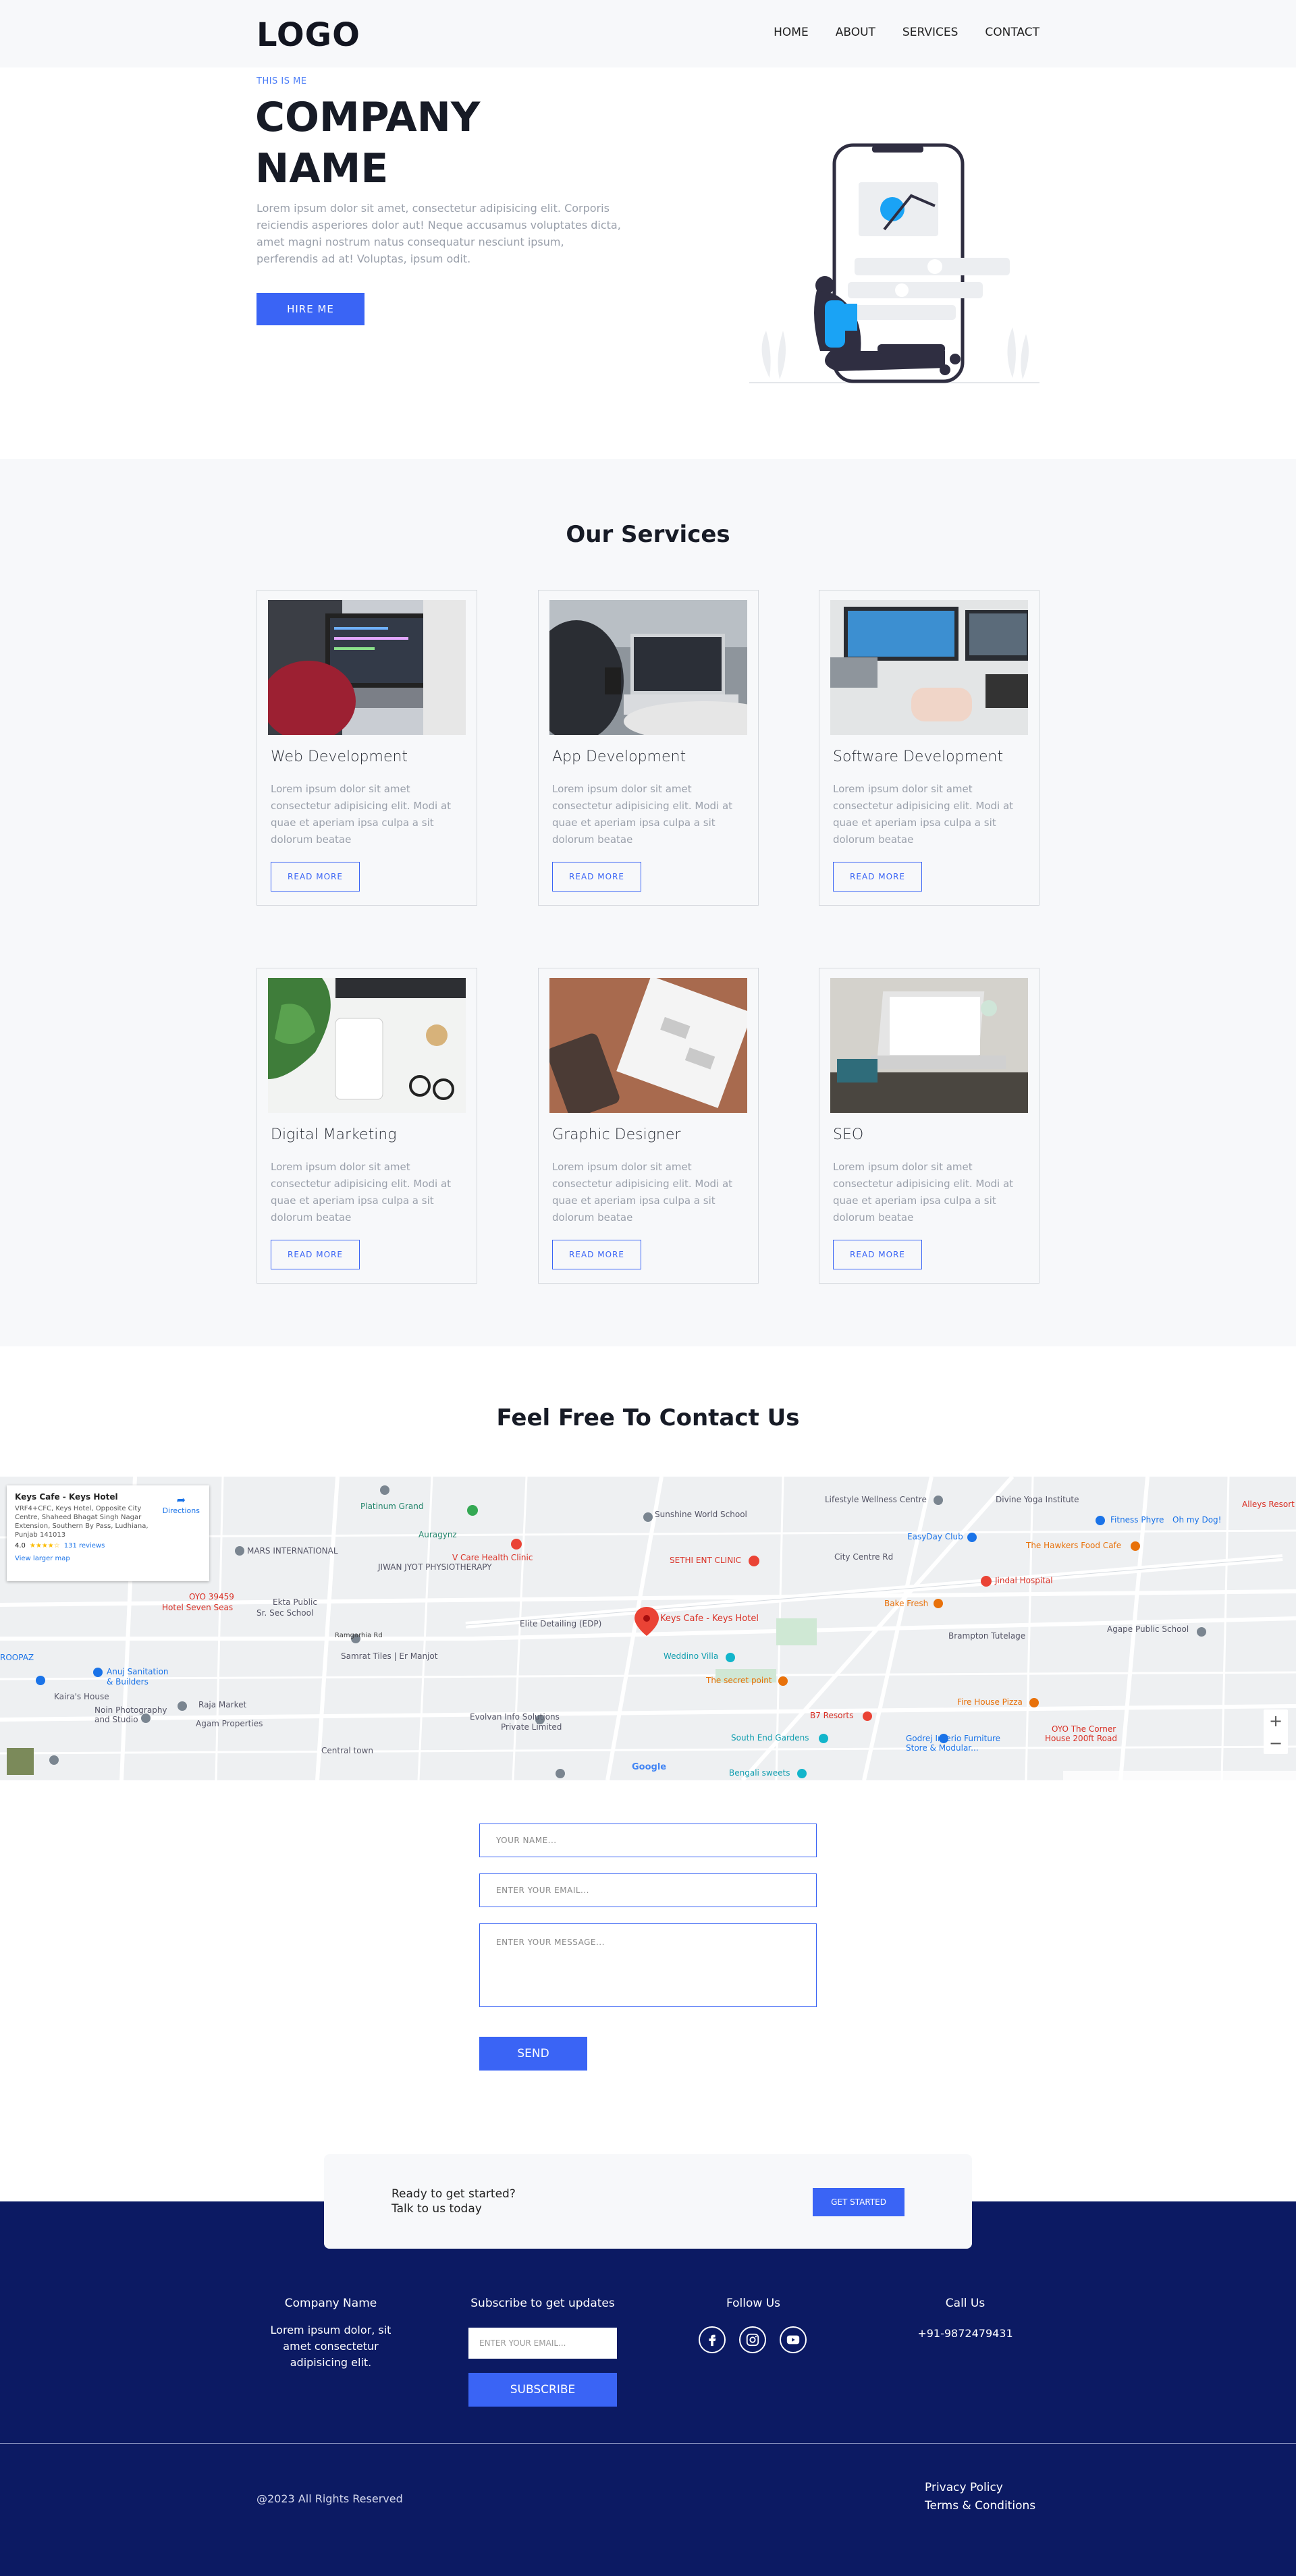 The height and width of the screenshot is (2576, 1296). Describe the element at coordinates (347, 1751) in the screenshot. I see `svg-text: Central town` at that location.